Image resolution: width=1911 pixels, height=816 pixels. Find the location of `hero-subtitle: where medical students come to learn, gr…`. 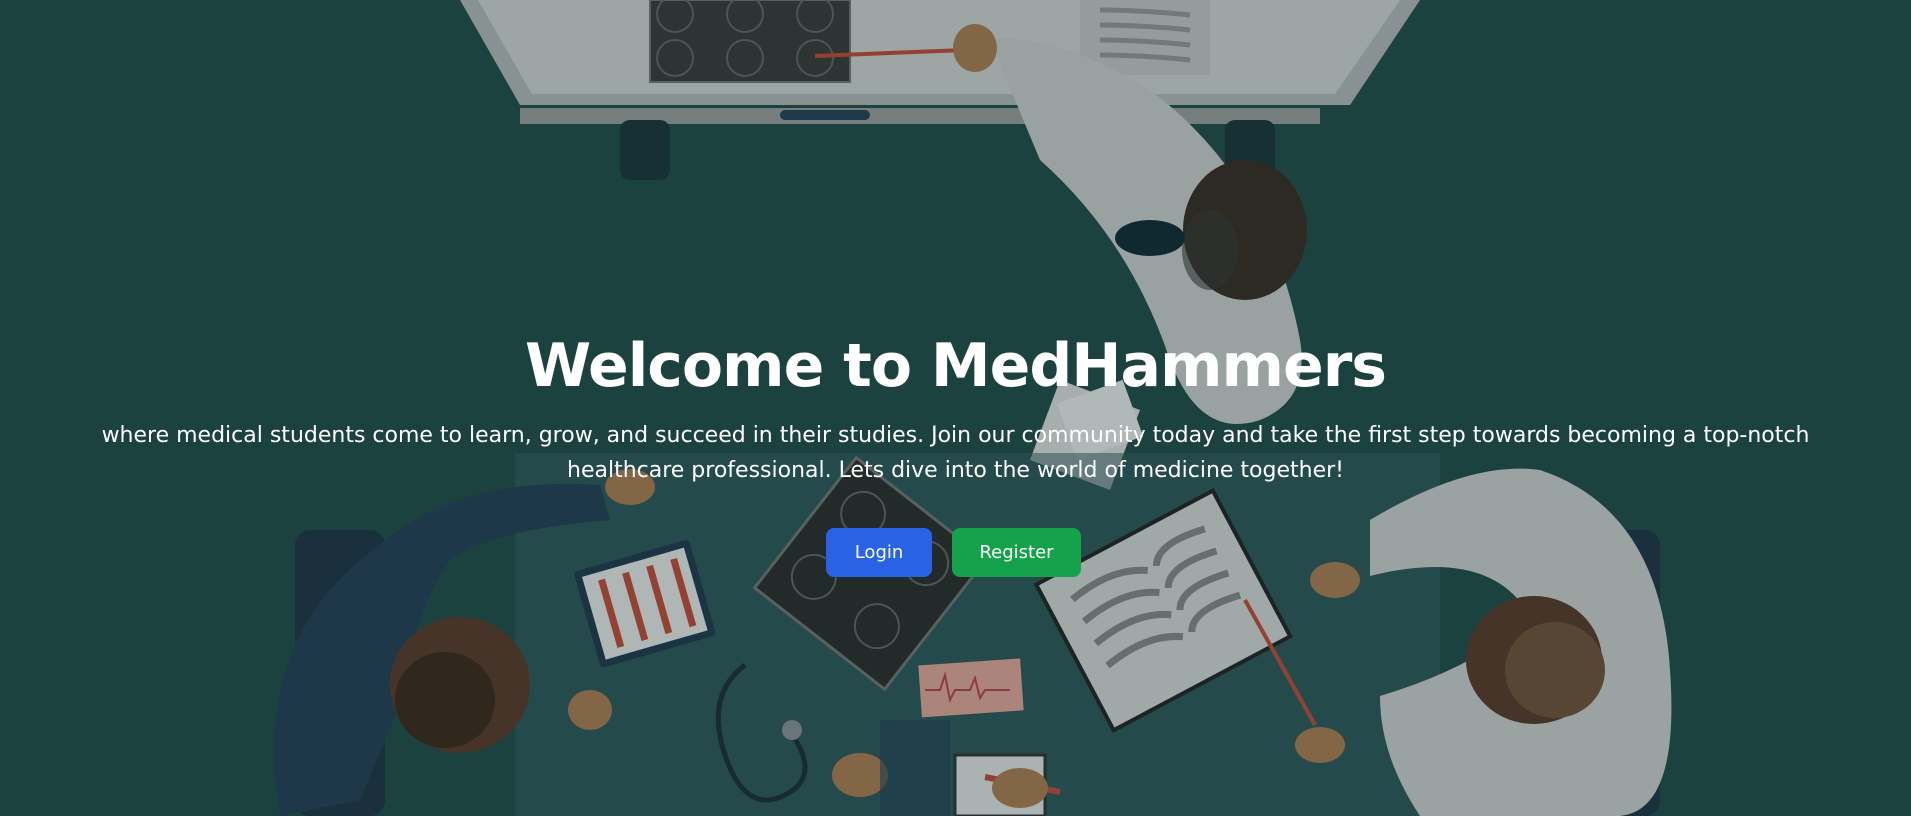

hero-subtitle: where medical students come to learn, gr… is located at coordinates (955, 453).